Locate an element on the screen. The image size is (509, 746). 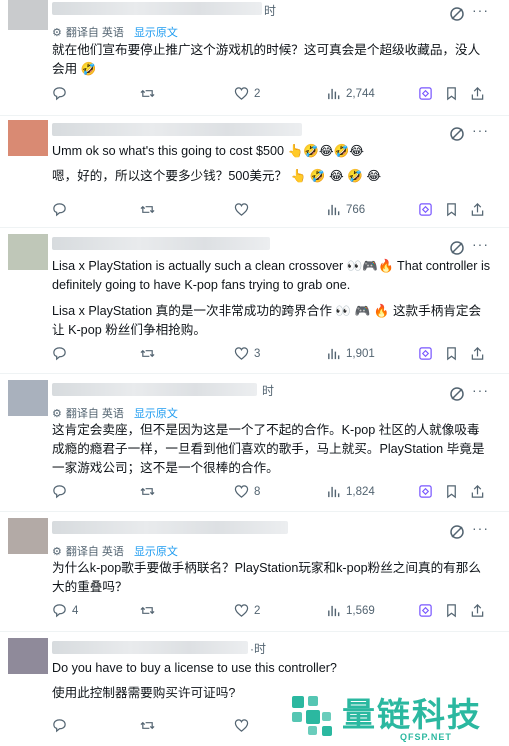
views-button: 1,569 is located at coordinates (350, 610).